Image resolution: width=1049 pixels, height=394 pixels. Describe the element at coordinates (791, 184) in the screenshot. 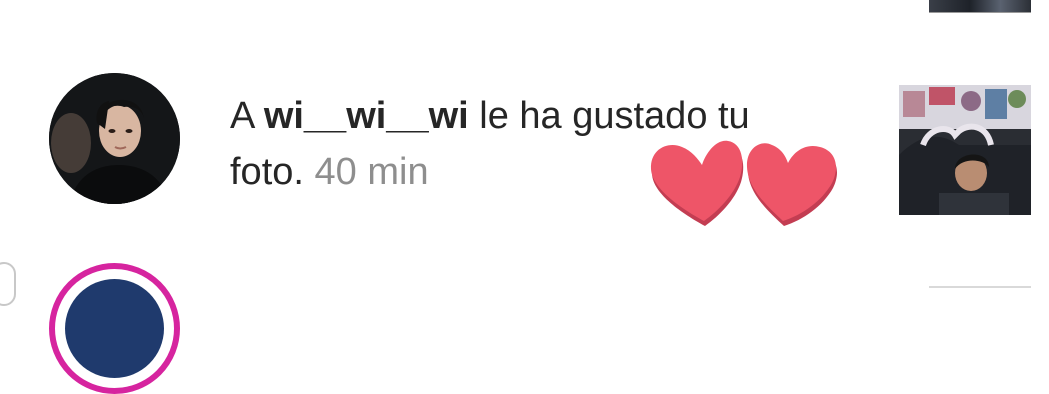

I see `heart-icon-right` at that location.